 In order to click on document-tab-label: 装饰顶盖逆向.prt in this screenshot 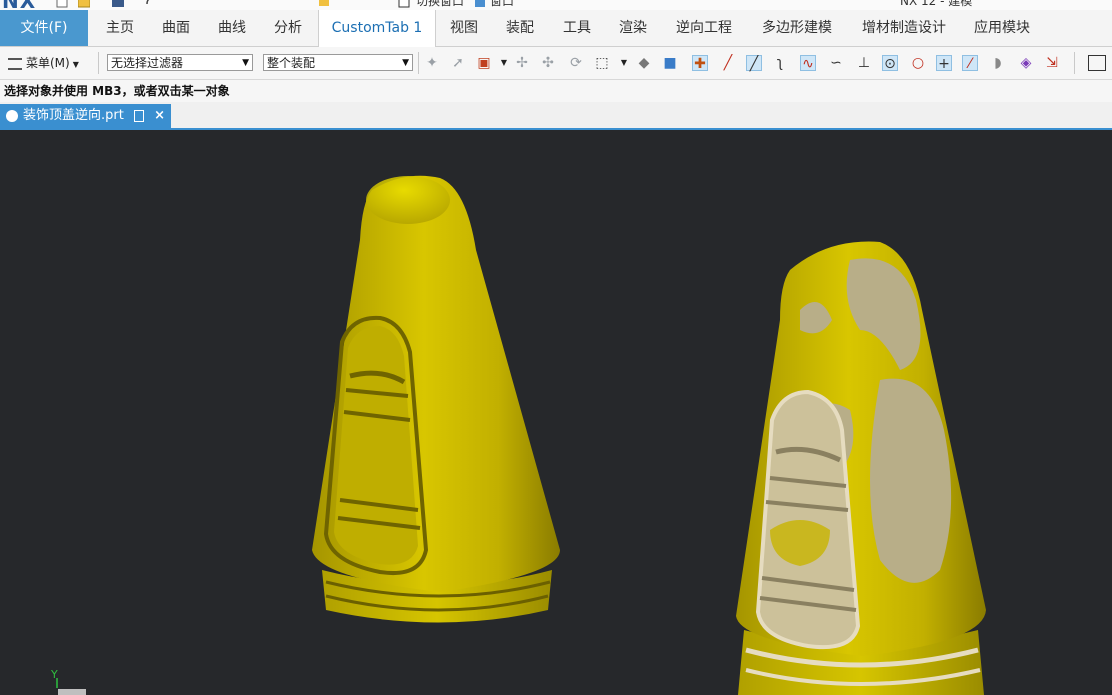, I will do `click(73, 115)`.